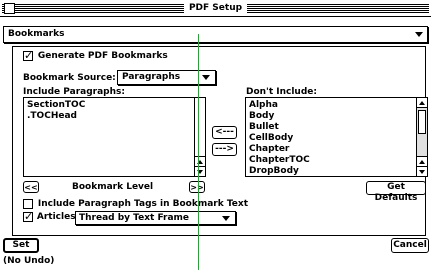 Image resolution: width=431 pixels, height=270 pixels. What do you see at coordinates (36, 34) in the screenshot?
I see `section-popup-value: Bookmarks` at bounding box center [36, 34].